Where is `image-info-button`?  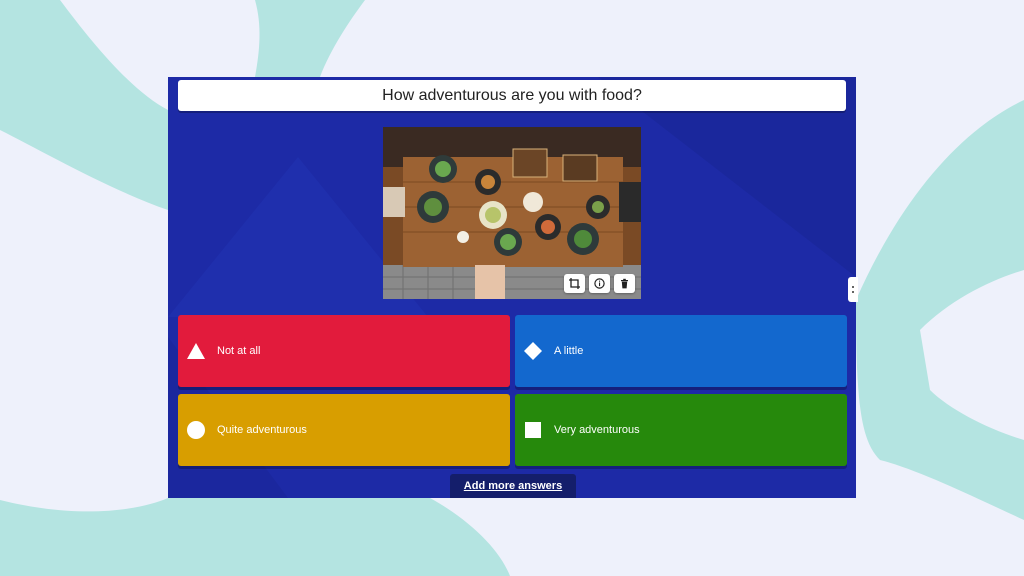
image-info-button is located at coordinates (599, 283).